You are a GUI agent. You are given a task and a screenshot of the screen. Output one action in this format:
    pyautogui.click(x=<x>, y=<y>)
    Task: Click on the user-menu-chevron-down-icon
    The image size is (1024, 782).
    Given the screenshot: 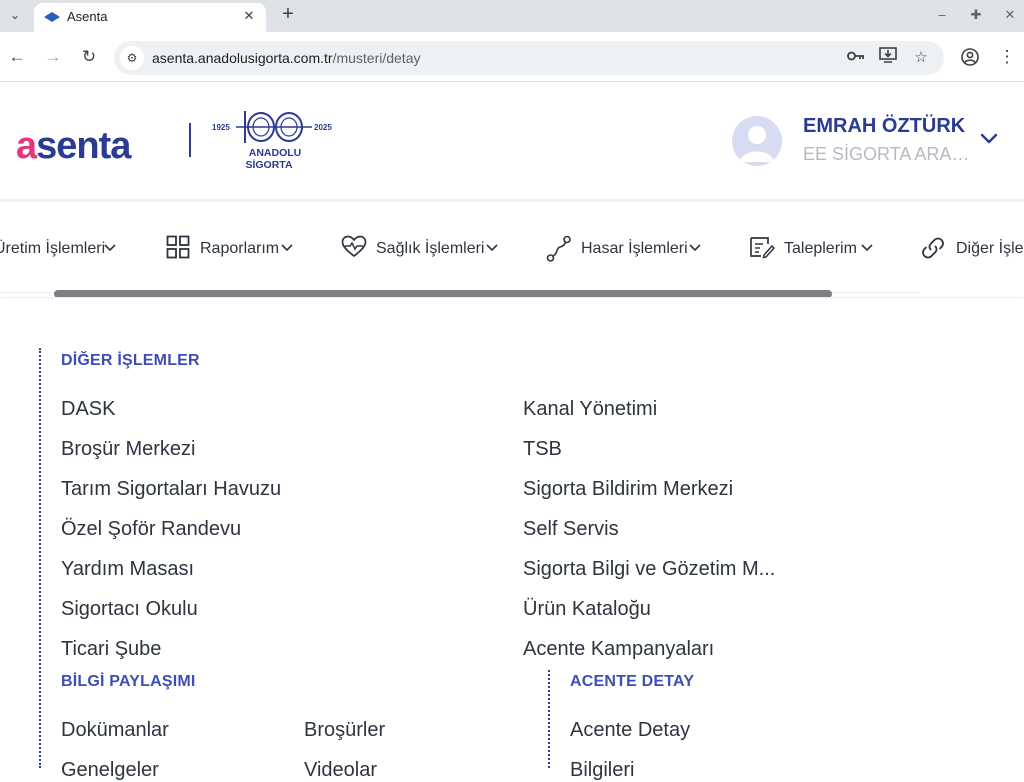 What is the action you would take?
    pyautogui.click(x=989, y=138)
    